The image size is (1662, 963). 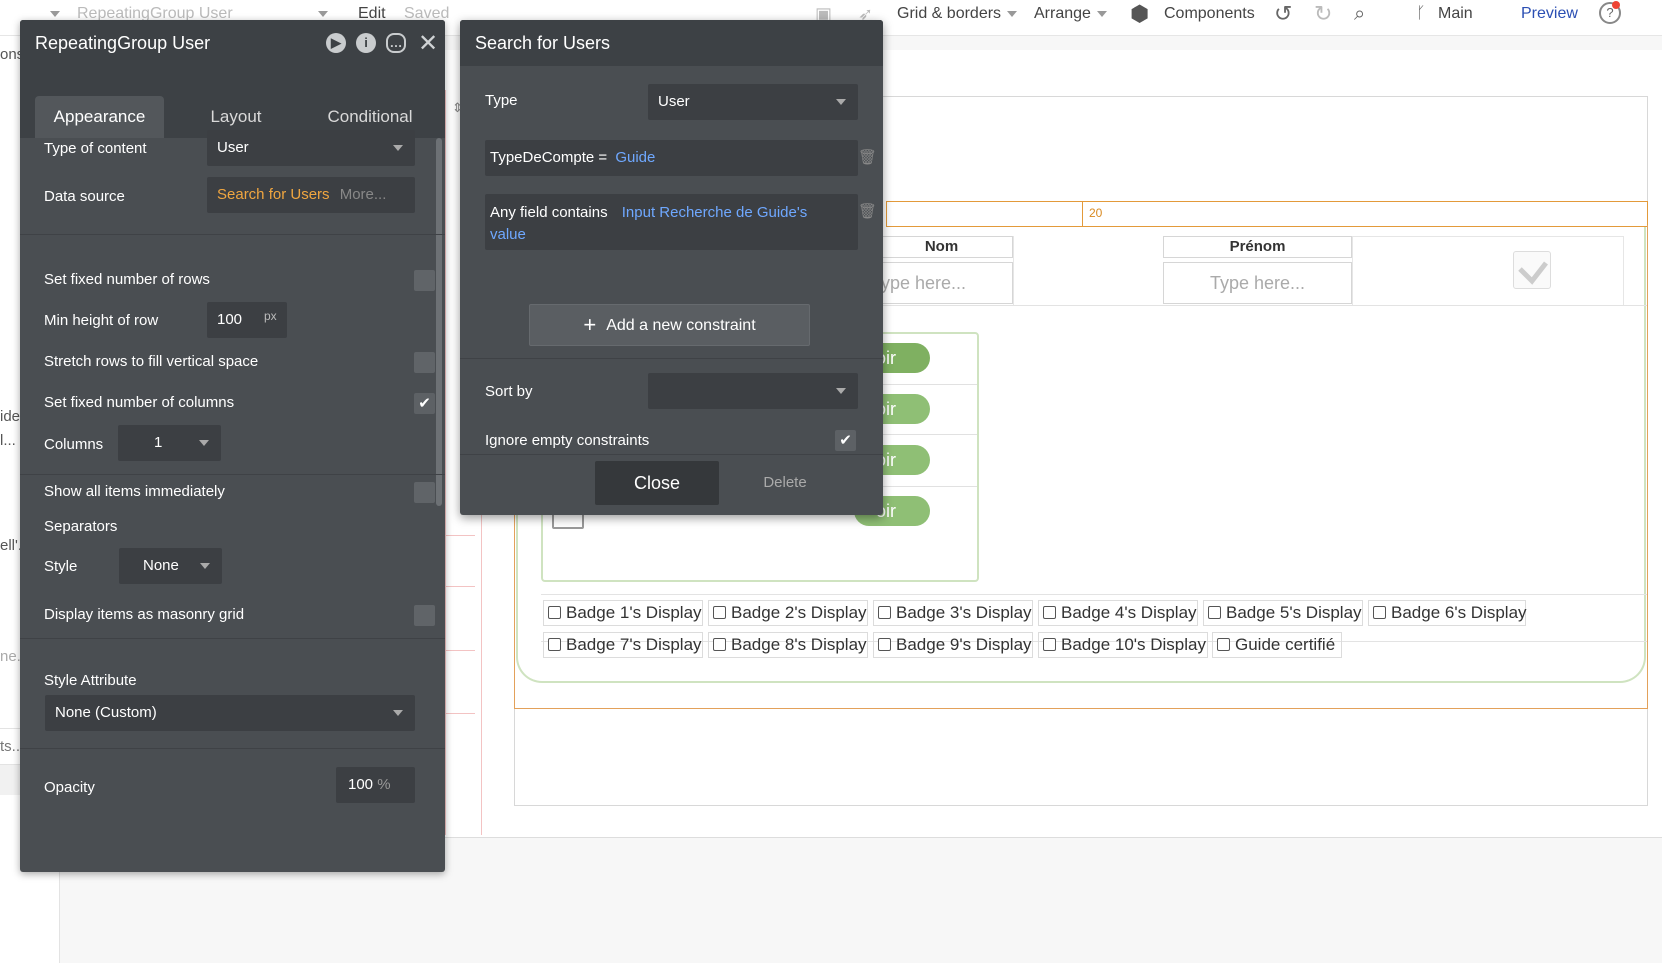 I want to click on left-cut-text: ts.., so click(x=10, y=746).